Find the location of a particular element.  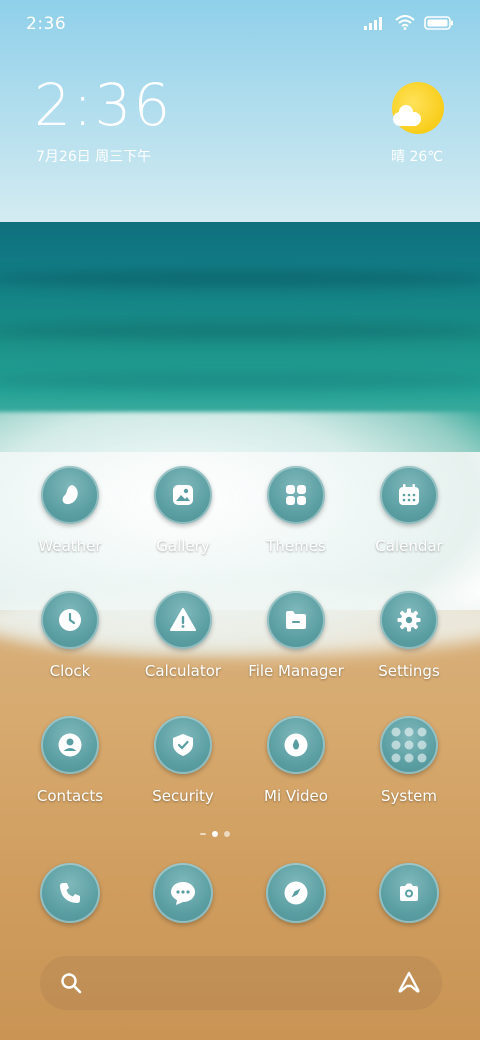

app-gallery: Gallery is located at coordinates (183, 510).